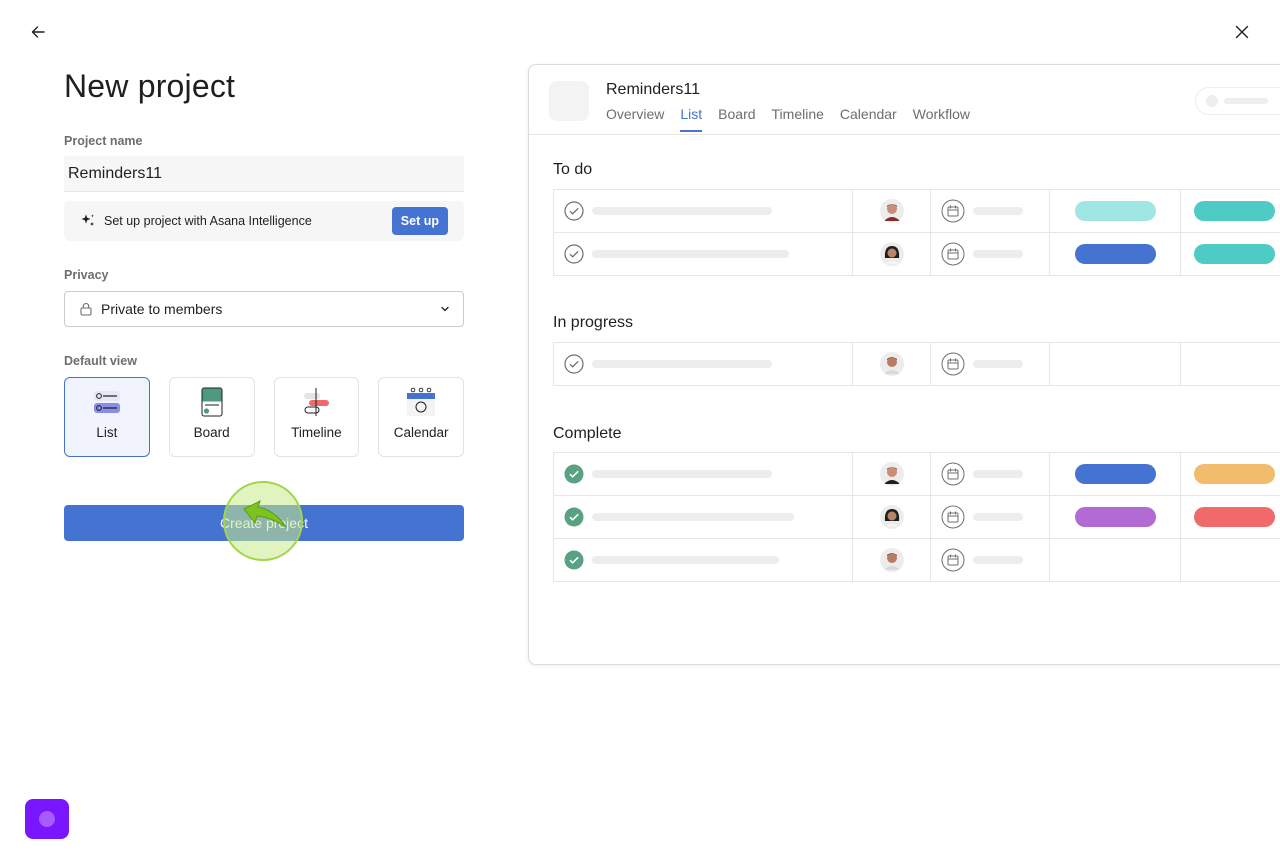  I want to click on view-option-timeline: Timeline, so click(316, 417).